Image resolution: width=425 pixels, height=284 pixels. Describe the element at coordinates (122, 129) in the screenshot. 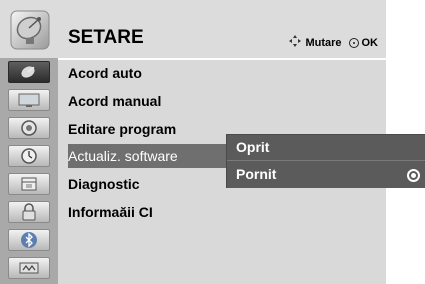

I see `menu-item-program-edit: Editare program` at that location.